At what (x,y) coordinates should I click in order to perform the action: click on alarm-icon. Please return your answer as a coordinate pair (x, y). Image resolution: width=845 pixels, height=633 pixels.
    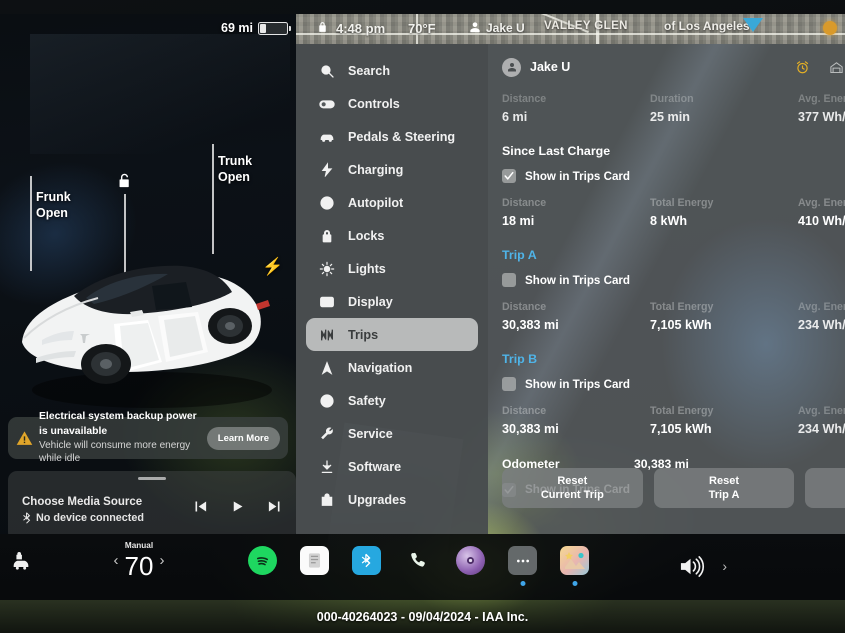
    Looking at the image, I should click on (802, 67).